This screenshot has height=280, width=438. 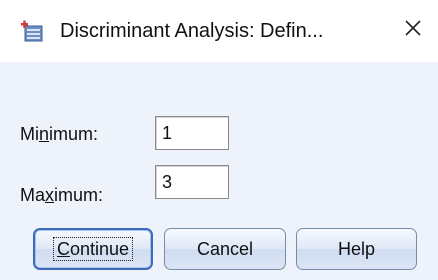 I want to click on help-button-label: Help, so click(x=356, y=248).